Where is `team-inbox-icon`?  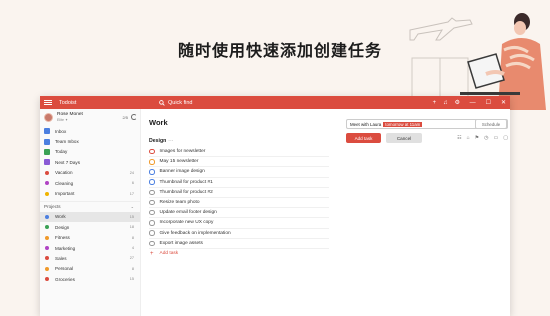
team-inbox-icon is located at coordinates (47, 141).